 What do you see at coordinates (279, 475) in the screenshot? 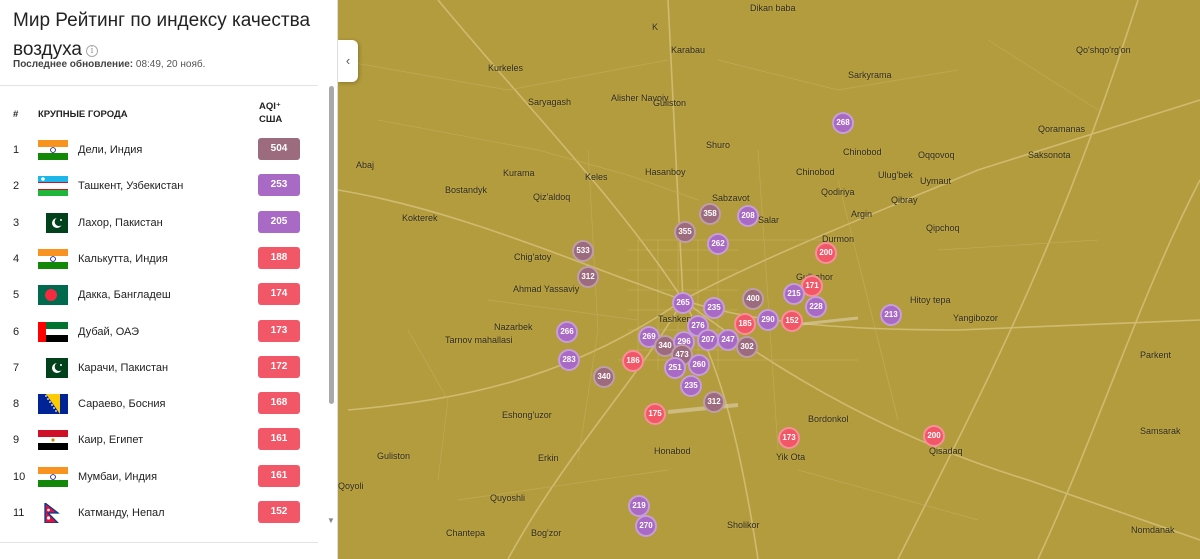
I see `aqi-badge: 161` at bounding box center [279, 475].